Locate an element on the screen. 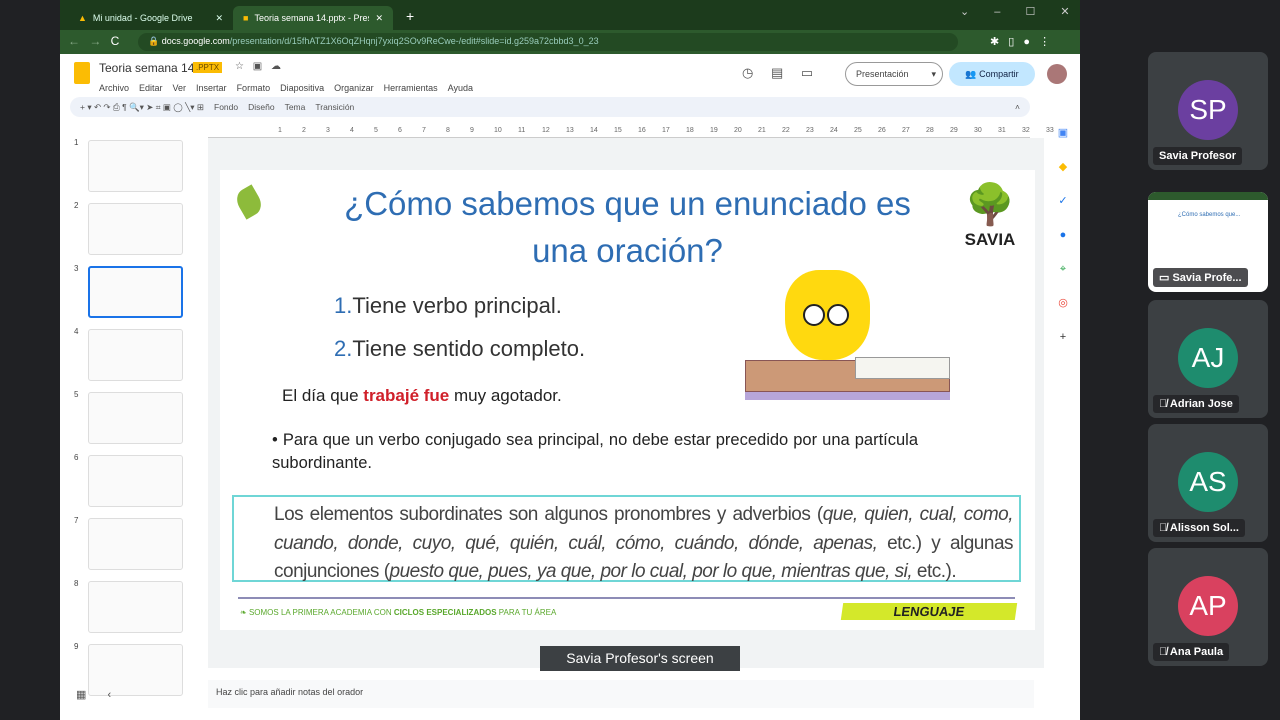 This screenshot has height=720, width=1280. screen-caption: Savia Profesor's screen is located at coordinates (640, 658).